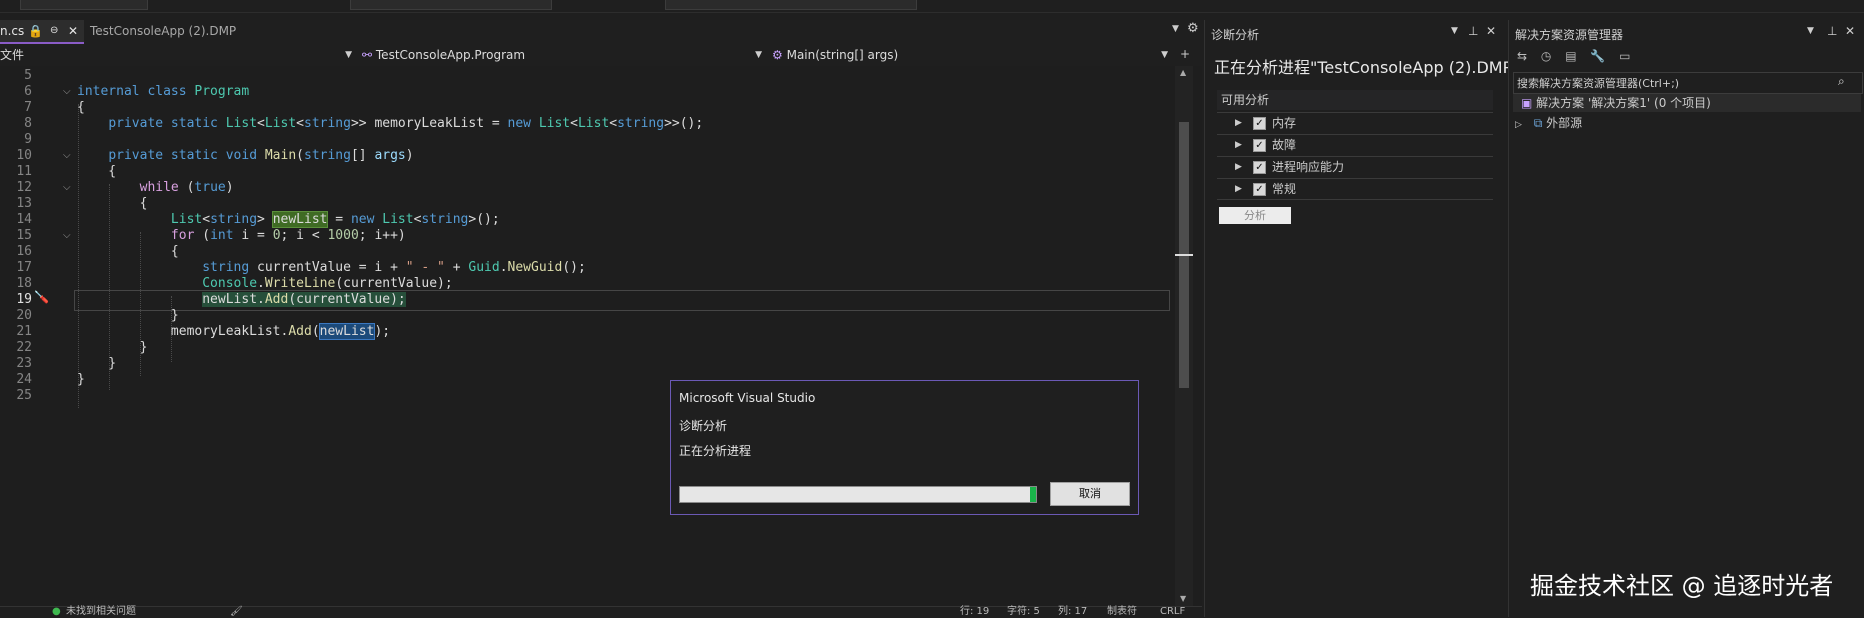 The height and width of the screenshot is (618, 1864). Describe the element at coordinates (777, 55) in the screenshot. I see `method-icon: ⚙` at that location.